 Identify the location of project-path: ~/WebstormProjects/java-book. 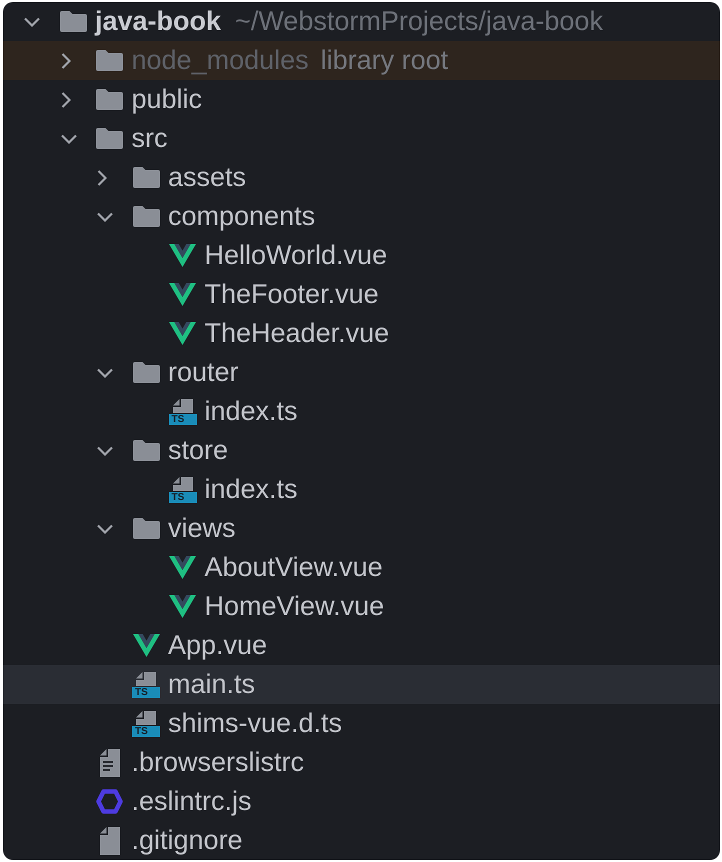
(419, 21).